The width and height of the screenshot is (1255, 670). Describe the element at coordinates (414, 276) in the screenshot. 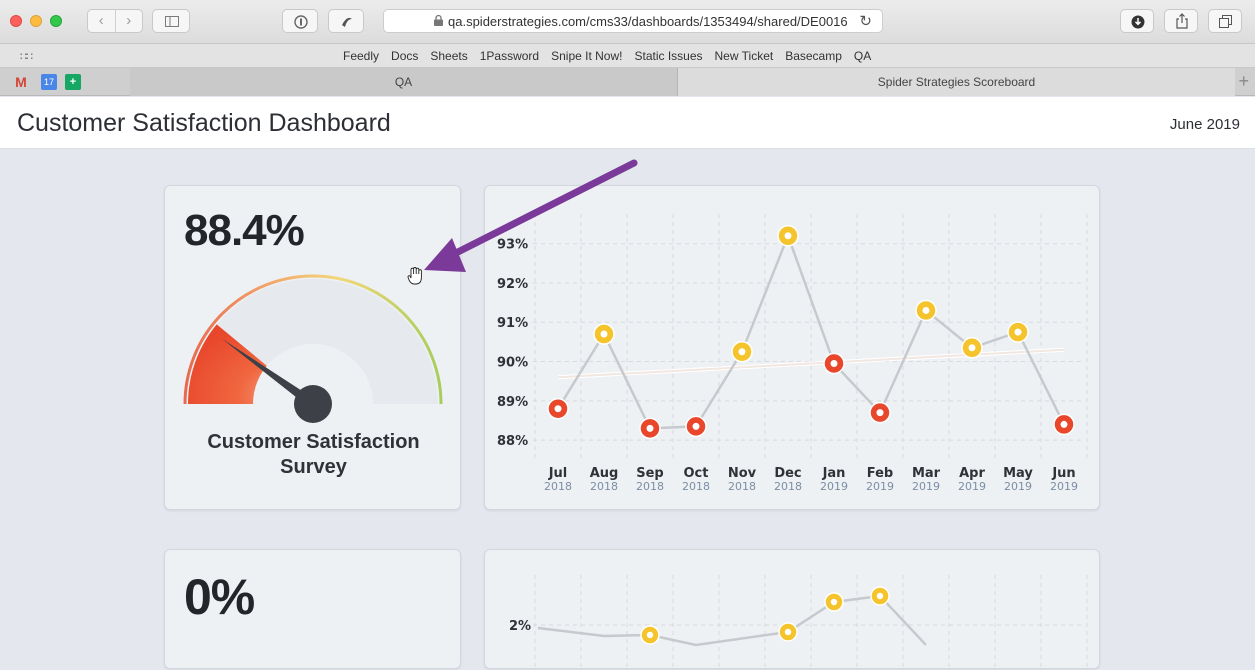

I see `hand-cursor-icon` at that location.